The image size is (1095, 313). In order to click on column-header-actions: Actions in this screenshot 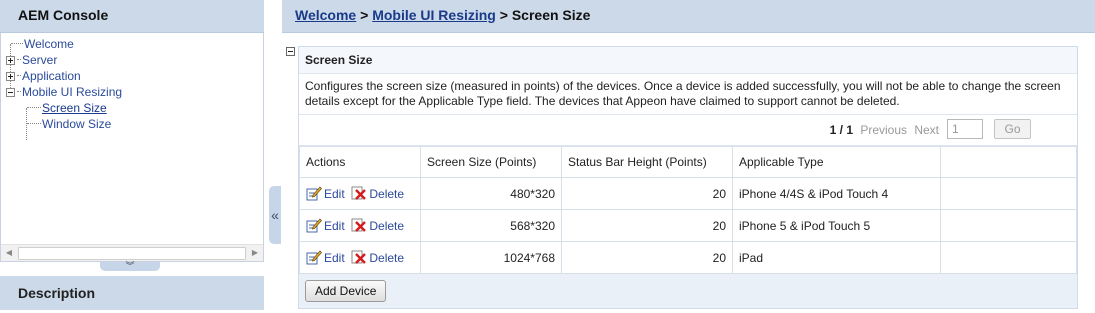, I will do `click(360, 162)`.